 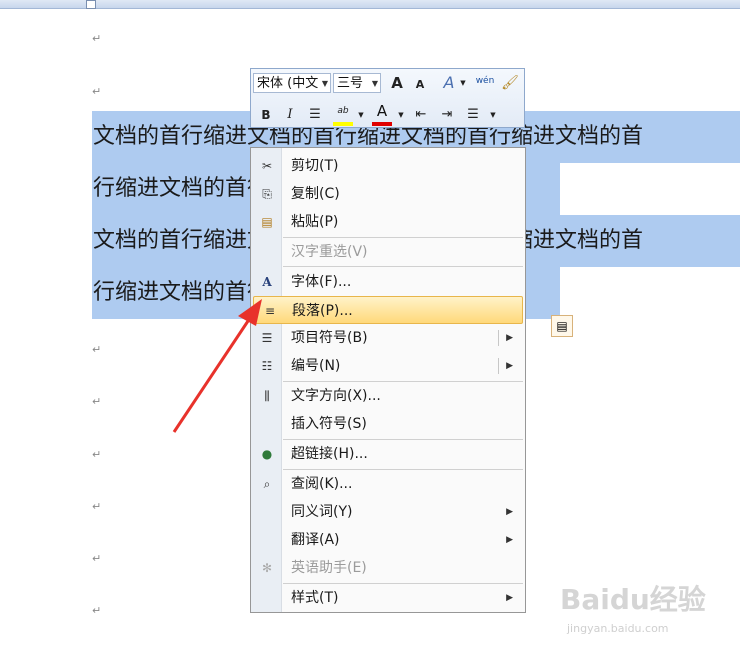 What do you see at coordinates (250, 312) in the screenshot?
I see `annotation-arrow-head` at bounding box center [250, 312].